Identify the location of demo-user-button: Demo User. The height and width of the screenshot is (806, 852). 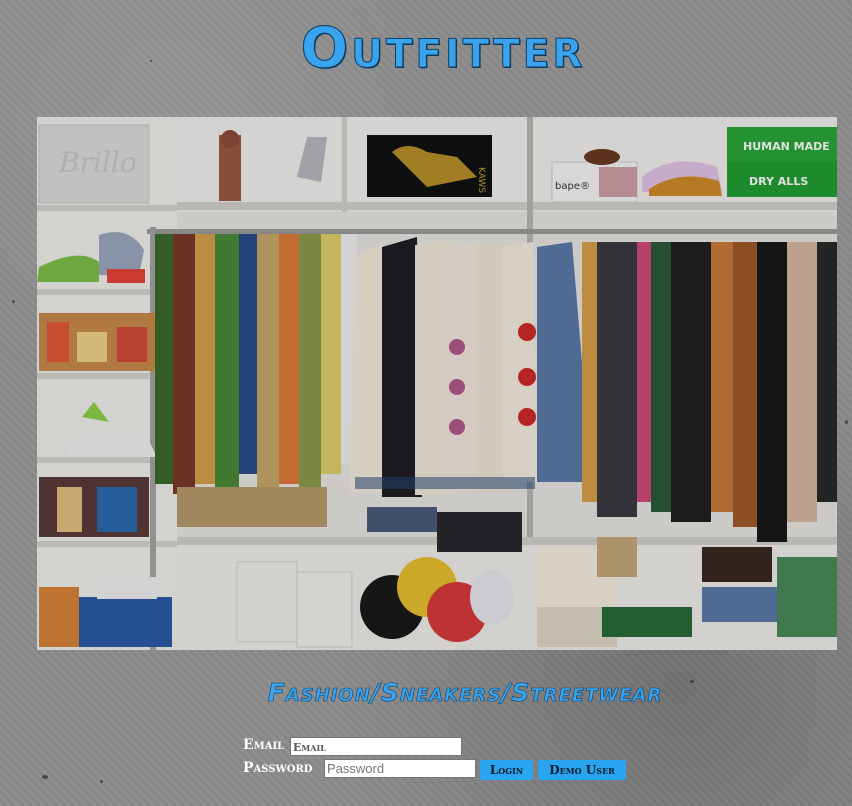
(582, 770).